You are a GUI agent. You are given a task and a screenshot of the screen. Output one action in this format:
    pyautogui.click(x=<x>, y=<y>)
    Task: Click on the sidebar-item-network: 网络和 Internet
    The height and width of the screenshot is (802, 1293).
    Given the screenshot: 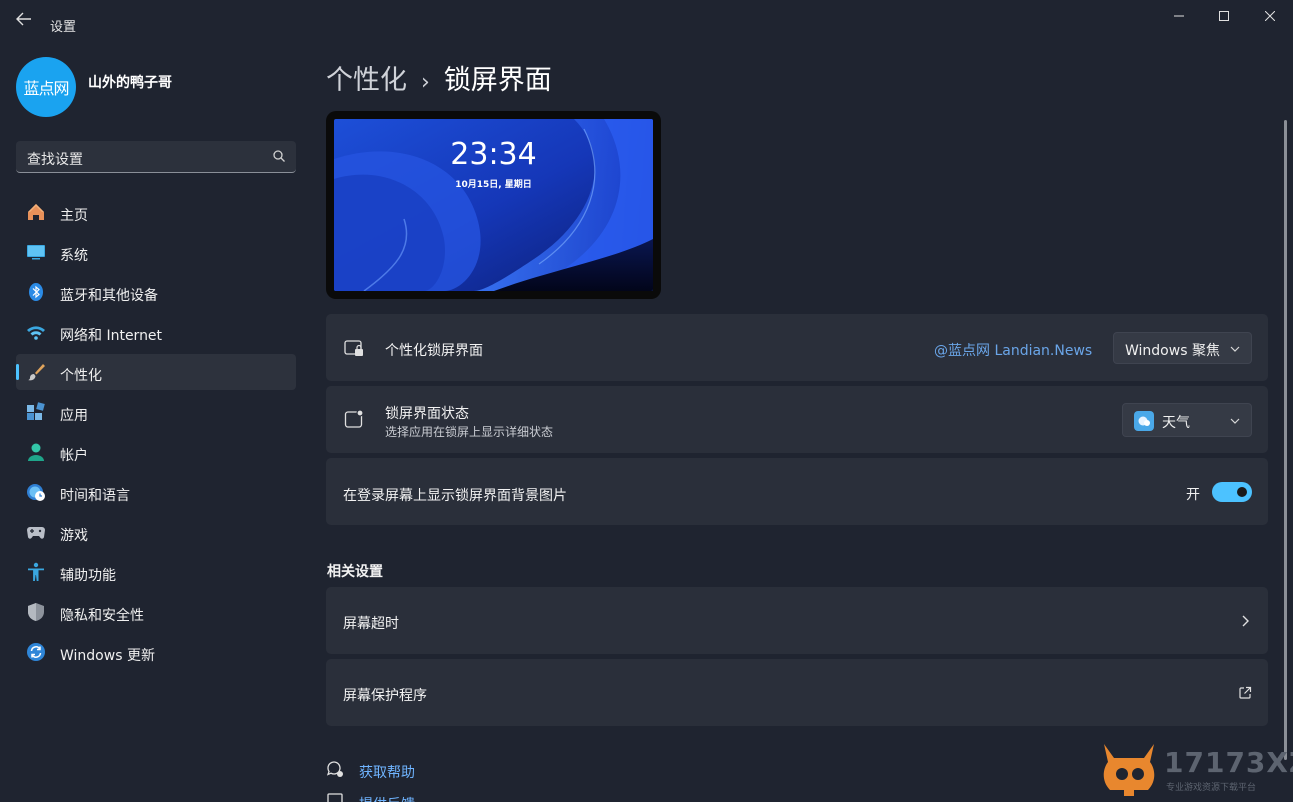 What is the action you would take?
    pyautogui.click(x=156, y=332)
    